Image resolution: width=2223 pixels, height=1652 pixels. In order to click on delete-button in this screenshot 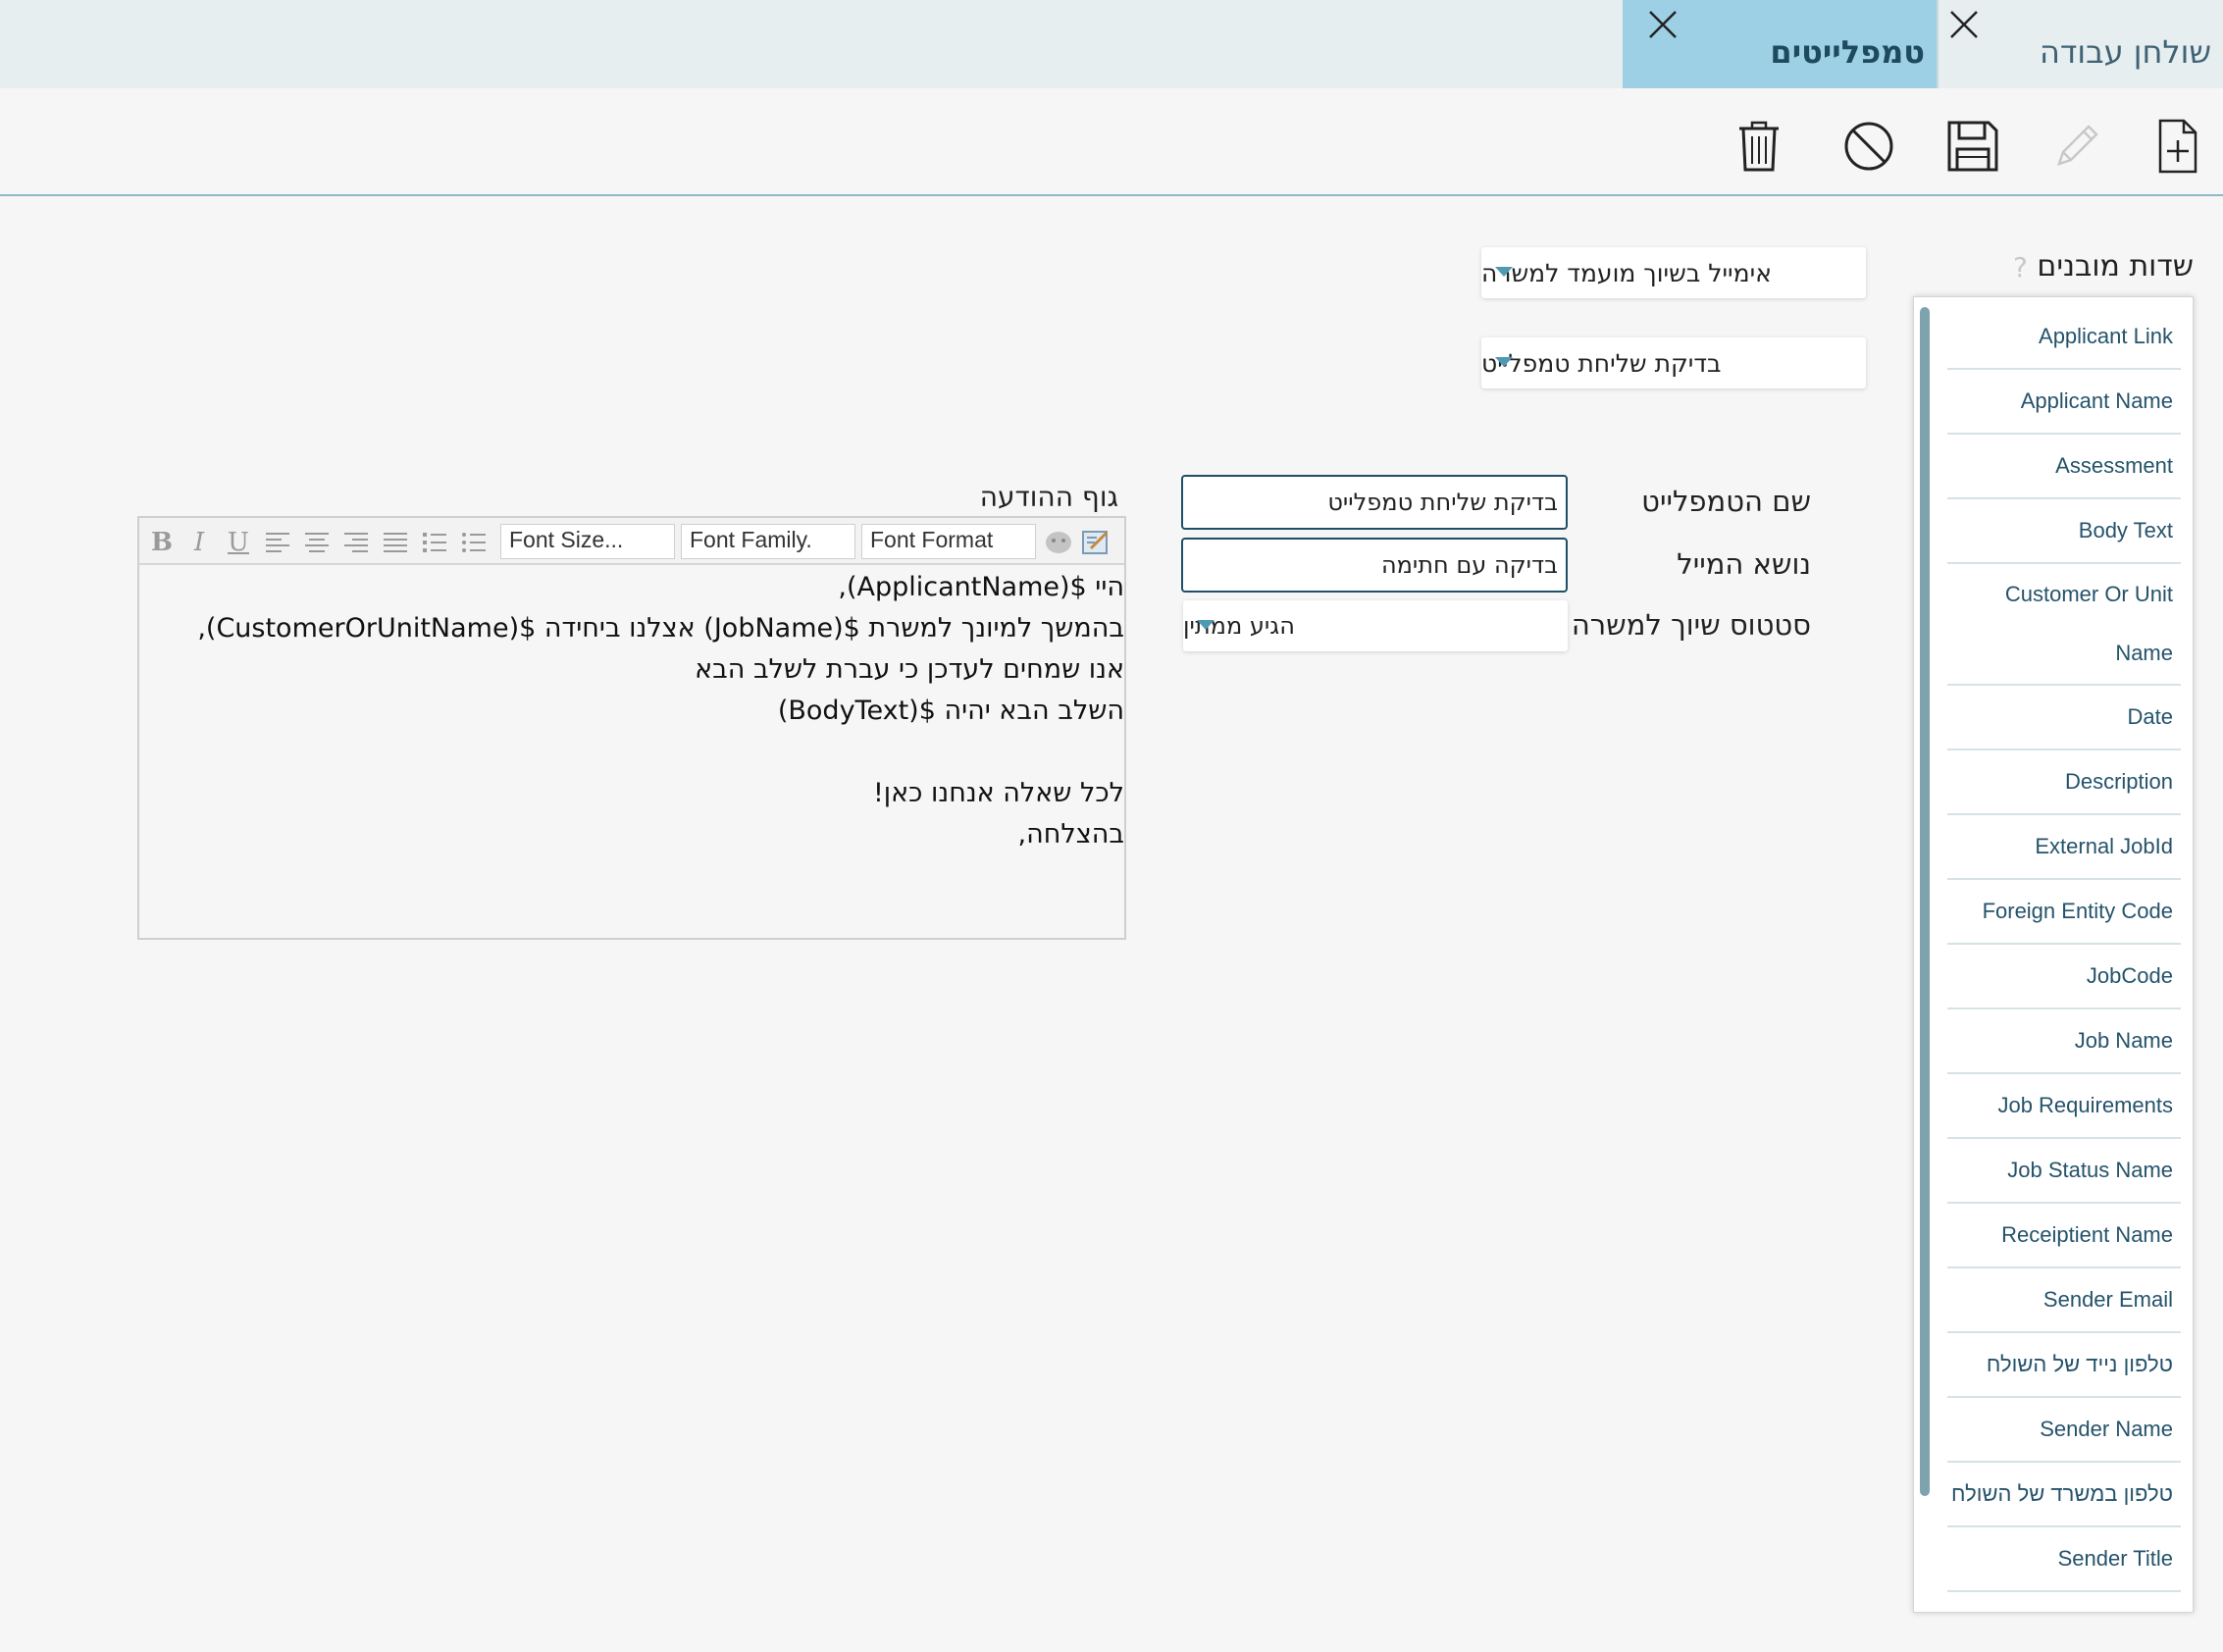, I will do `click(1759, 146)`.